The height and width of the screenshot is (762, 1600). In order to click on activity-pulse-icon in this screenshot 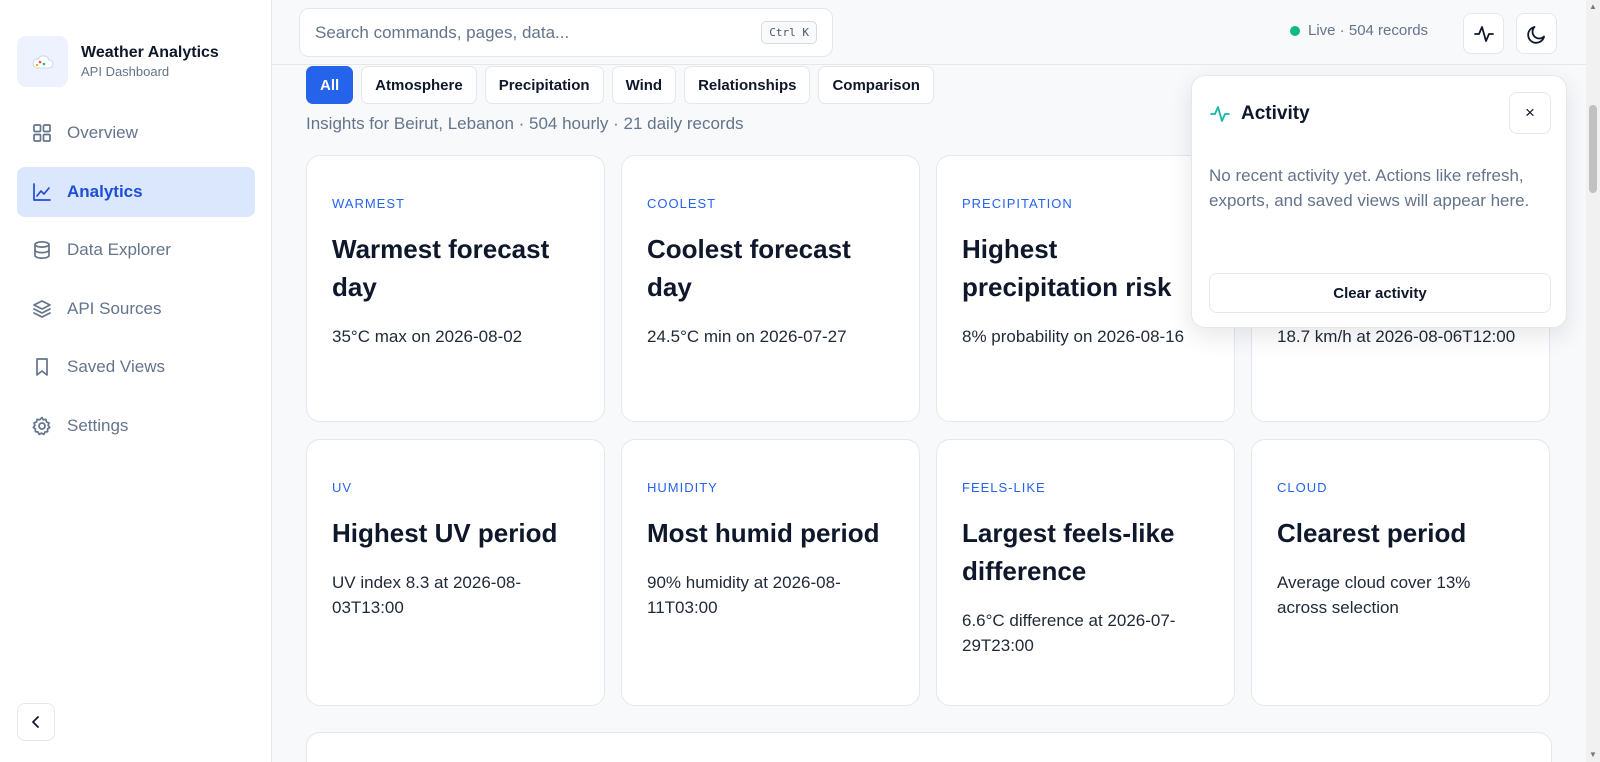, I will do `click(1220, 114)`.